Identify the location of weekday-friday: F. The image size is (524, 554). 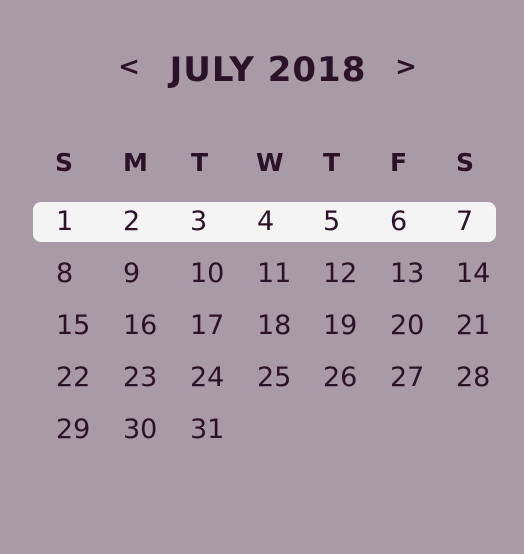
(399, 162).